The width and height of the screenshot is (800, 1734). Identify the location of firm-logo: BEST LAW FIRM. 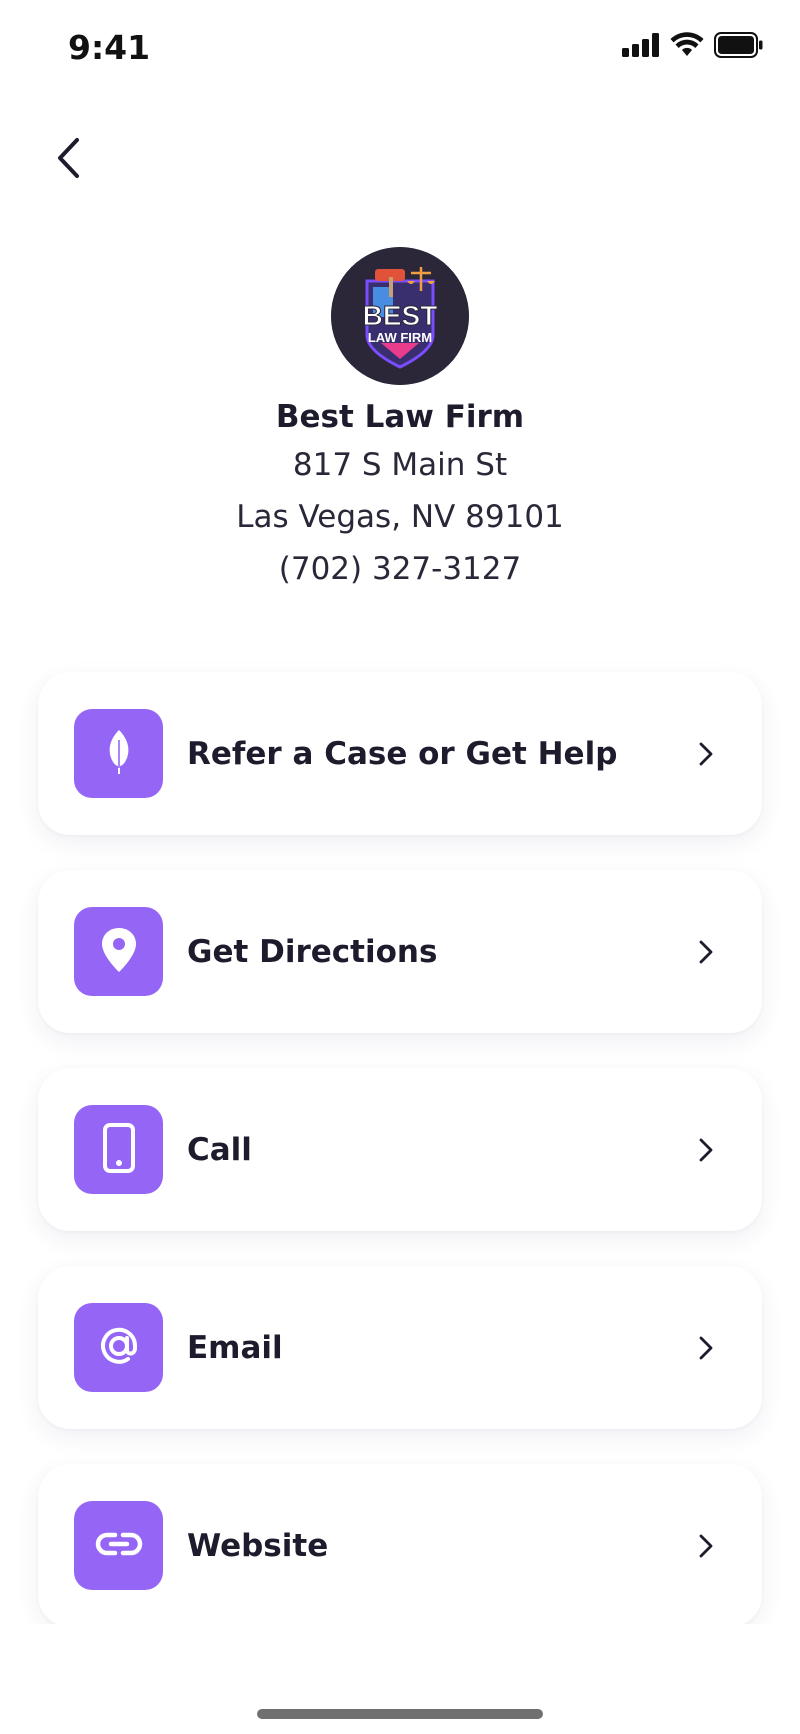
(400, 316).